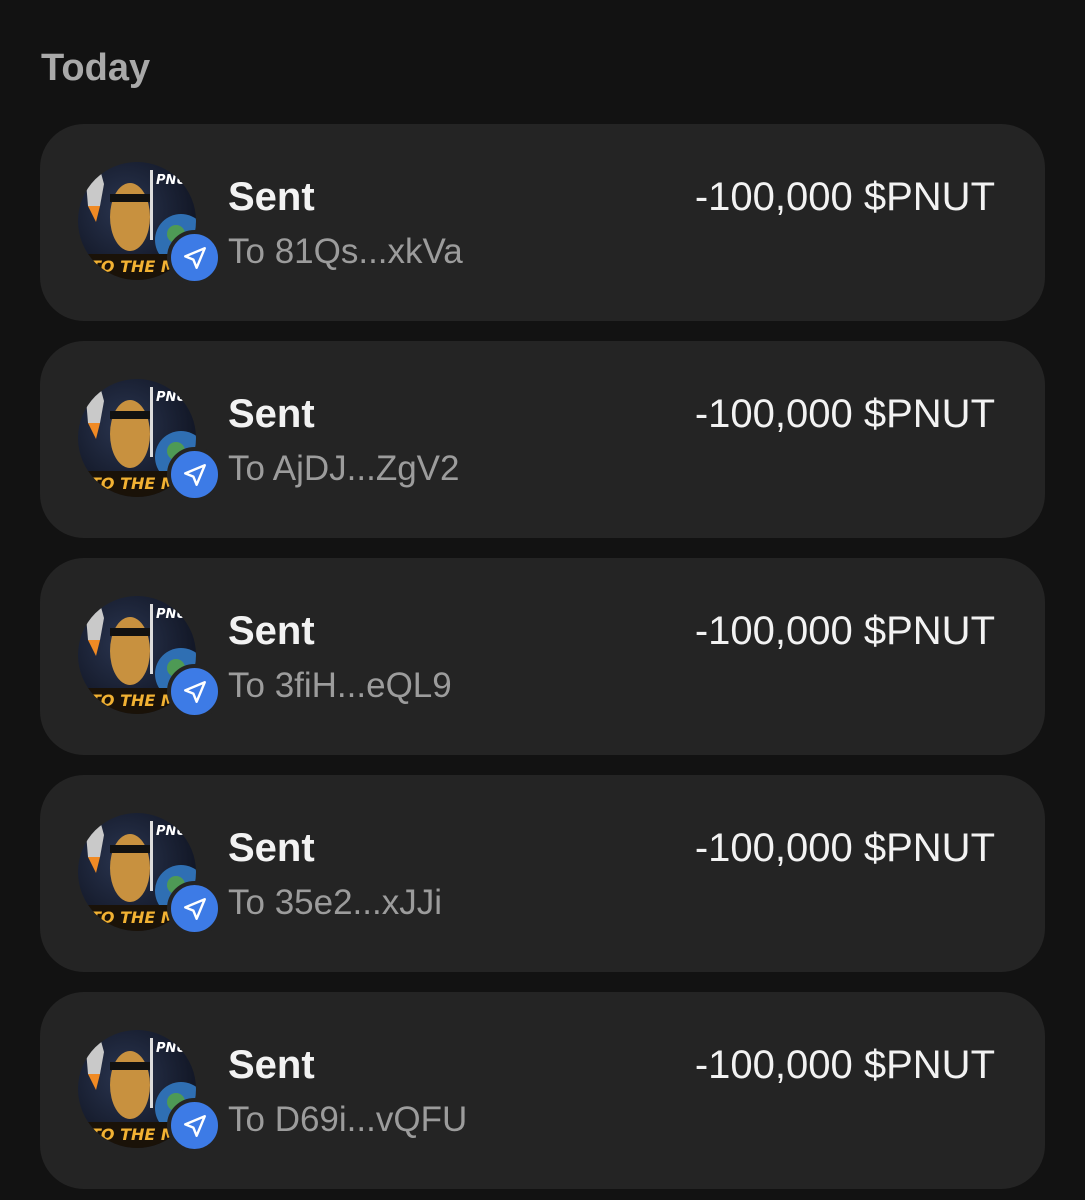  Describe the element at coordinates (344, 468) in the screenshot. I see `transaction-recipient: To AjDJ...ZgV2` at that location.